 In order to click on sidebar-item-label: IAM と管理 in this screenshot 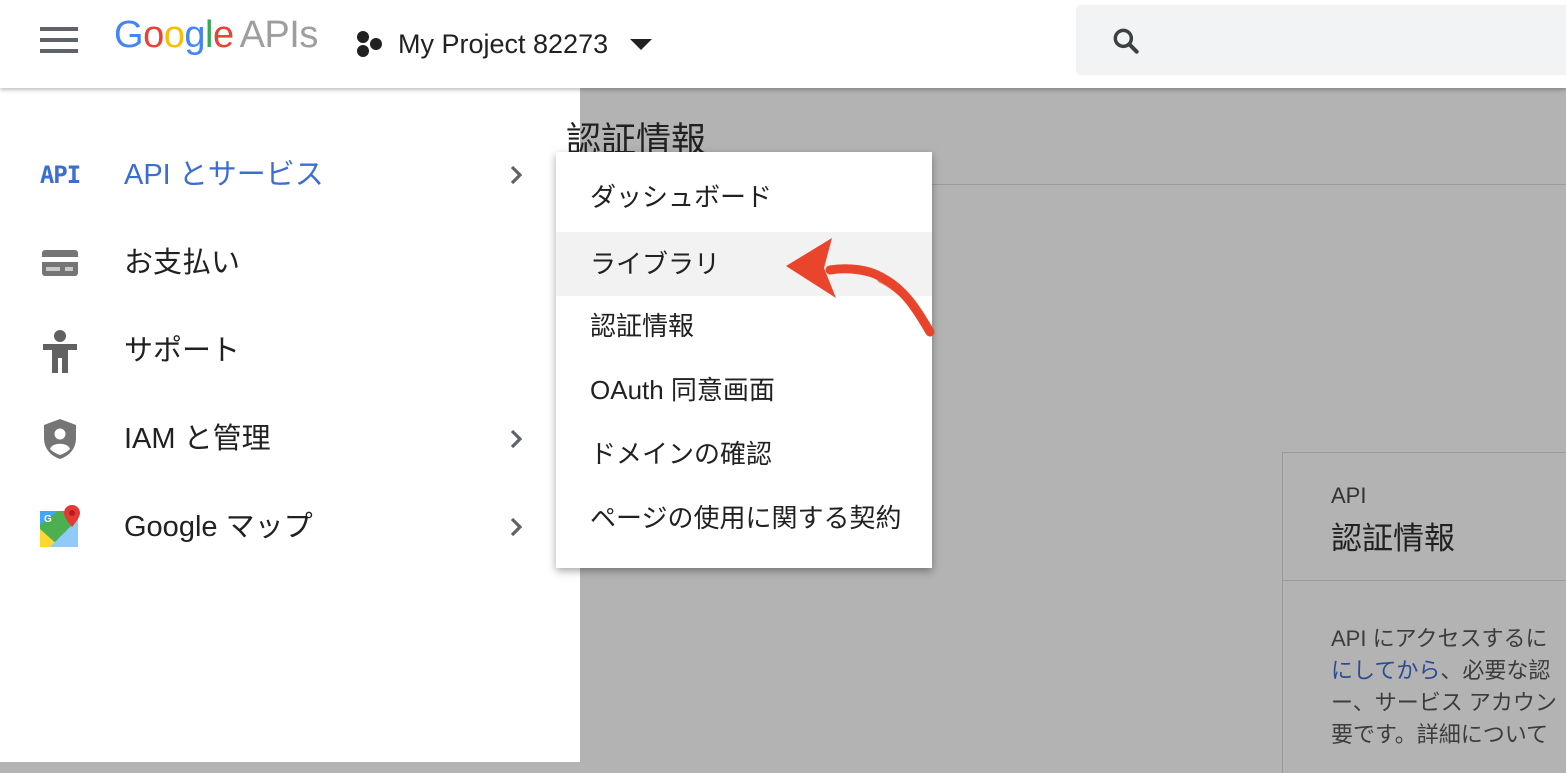, I will do `click(197, 439)`.